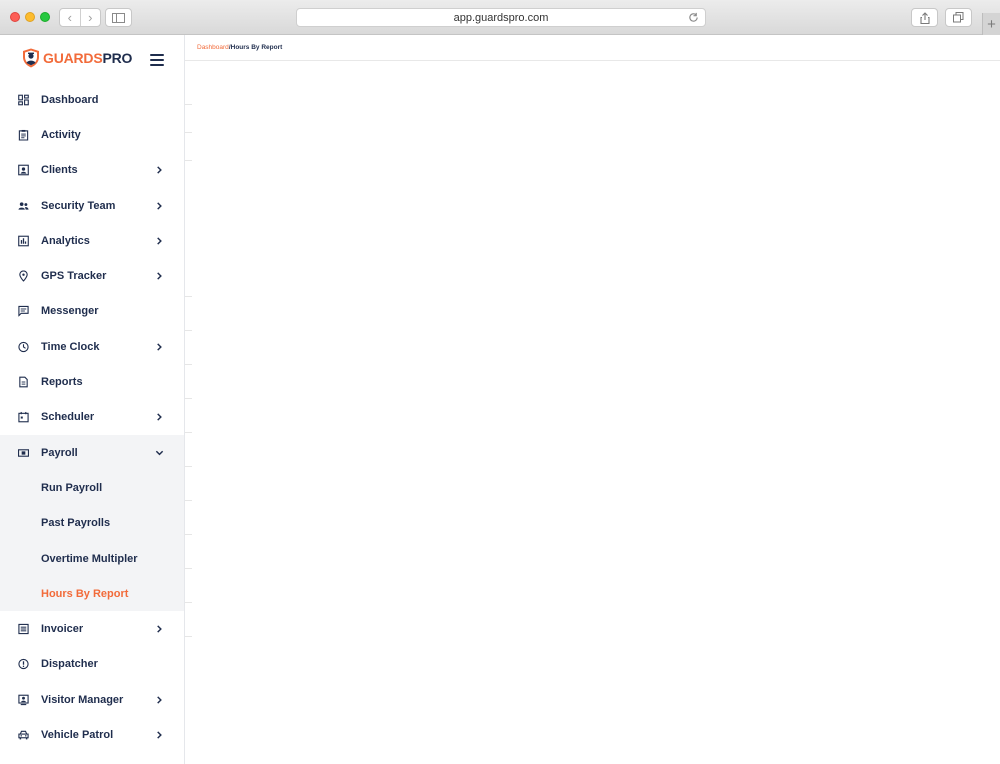 This screenshot has height=764, width=1000. I want to click on sidebar-item-label: Vehicle Patrol, so click(77, 734).